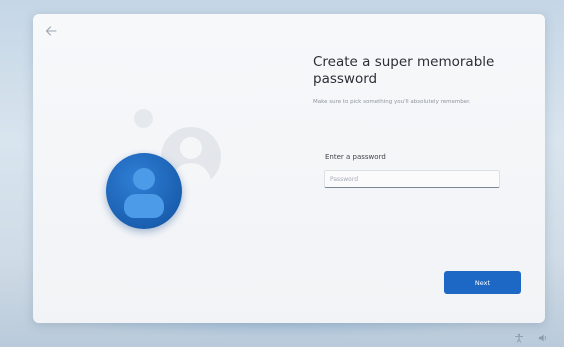 The height and width of the screenshot is (347, 564). Describe the element at coordinates (355, 157) in the screenshot. I see `password-field-label: Enter a password` at that location.